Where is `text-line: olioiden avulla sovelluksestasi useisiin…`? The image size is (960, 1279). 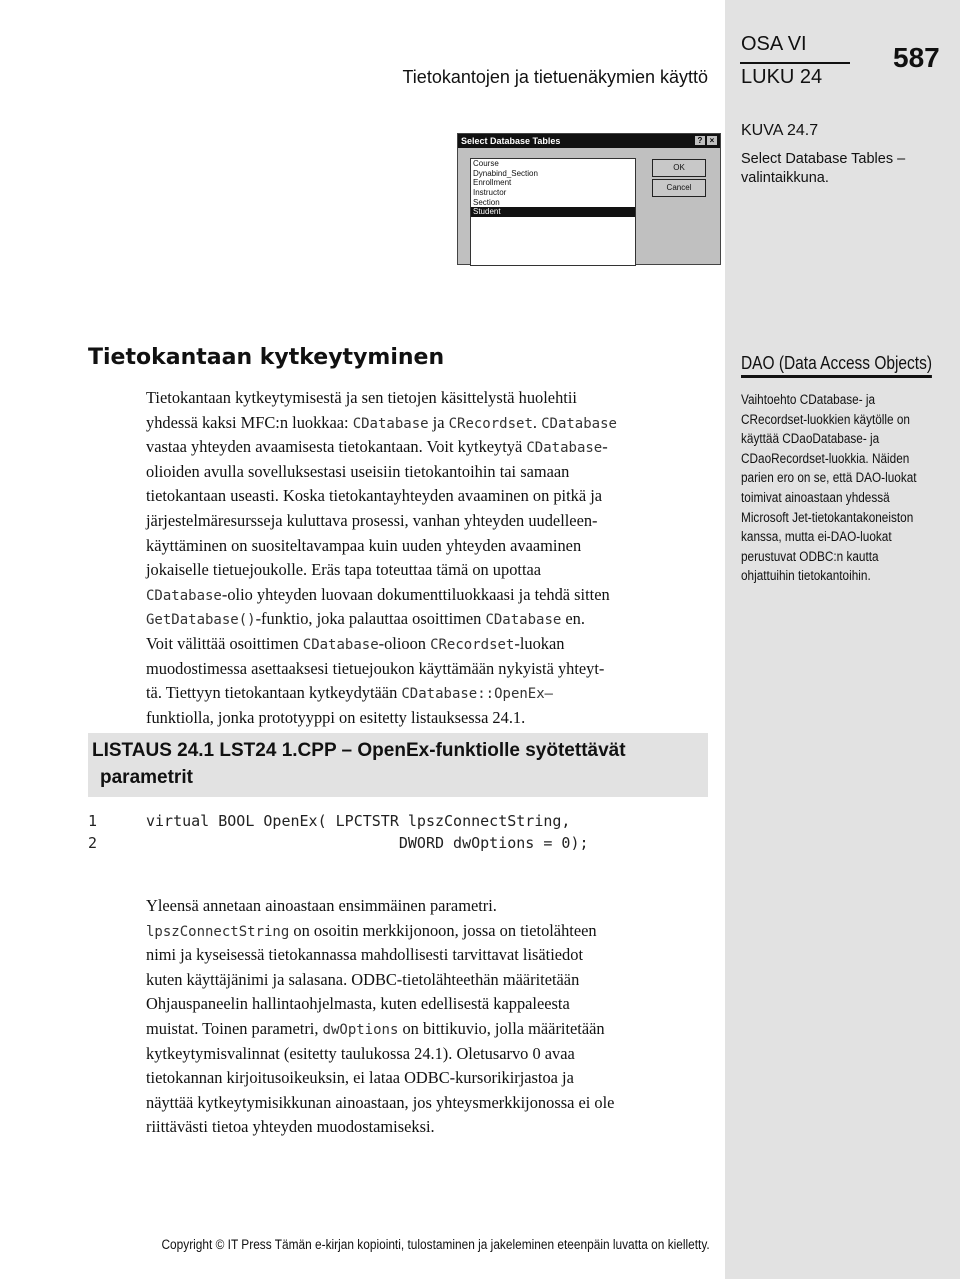 text-line: olioiden avulla sovelluksestasi useisiin… is located at coordinates (357, 472).